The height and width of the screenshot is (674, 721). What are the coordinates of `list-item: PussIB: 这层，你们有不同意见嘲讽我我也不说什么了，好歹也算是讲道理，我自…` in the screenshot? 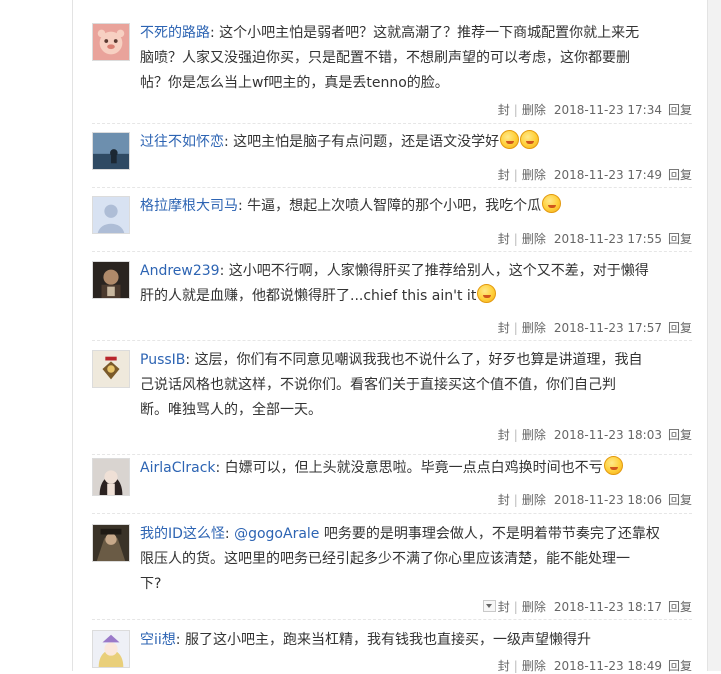 It's located at (392, 402).